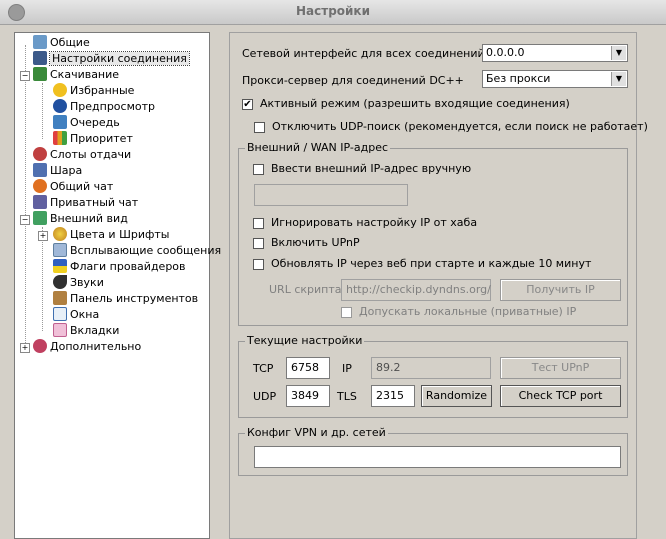  What do you see at coordinates (40, 186) in the screenshot?
I see `chat-icon` at bounding box center [40, 186].